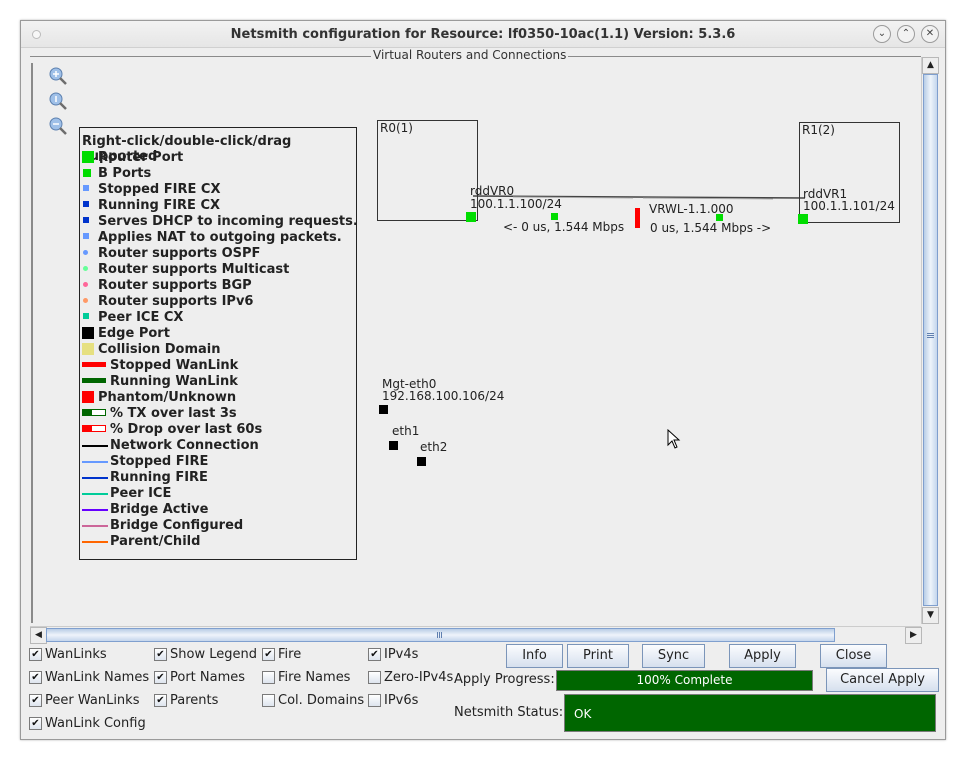  What do you see at coordinates (419, 677) in the screenshot?
I see `checkbox-label: Zero-IPv4s` at bounding box center [419, 677].